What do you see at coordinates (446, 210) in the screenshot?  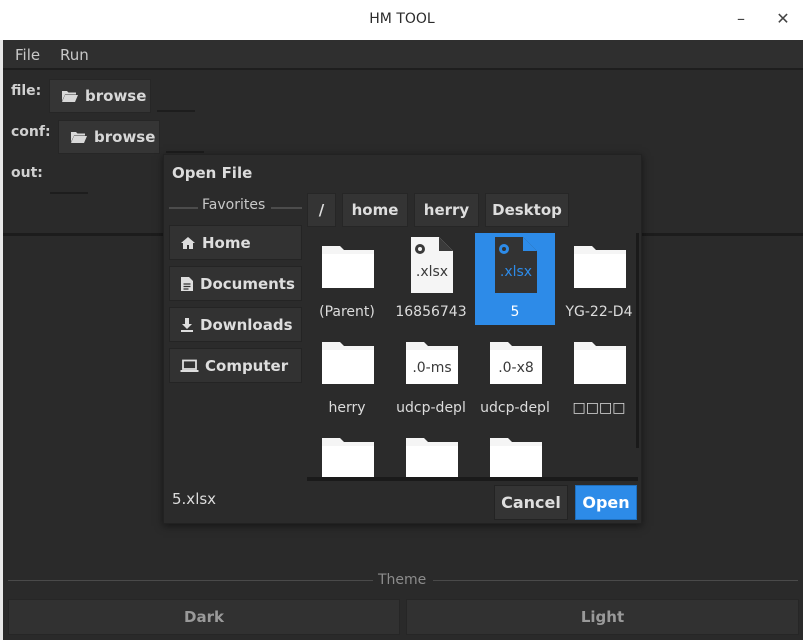 I see `breadcrumb-herry: herry` at bounding box center [446, 210].